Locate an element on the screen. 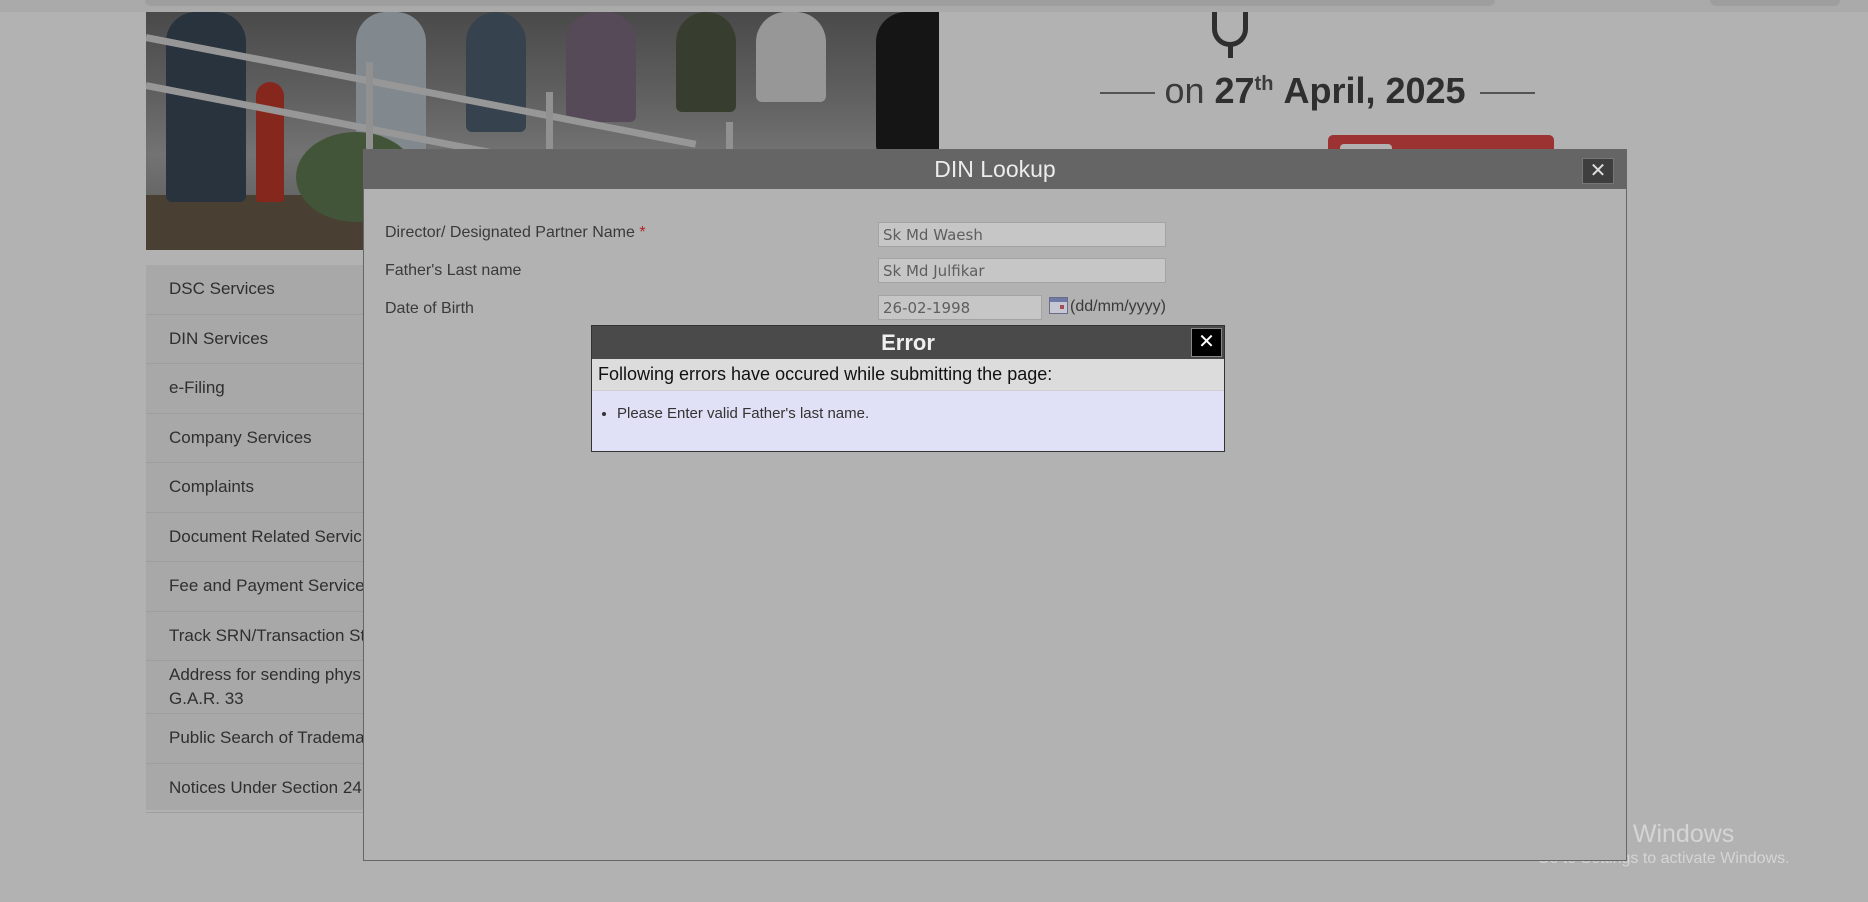 Image resolution: width=1868 pixels, height=902 pixels. error-dialog-header: Error ✕ is located at coordinates (908, 342).